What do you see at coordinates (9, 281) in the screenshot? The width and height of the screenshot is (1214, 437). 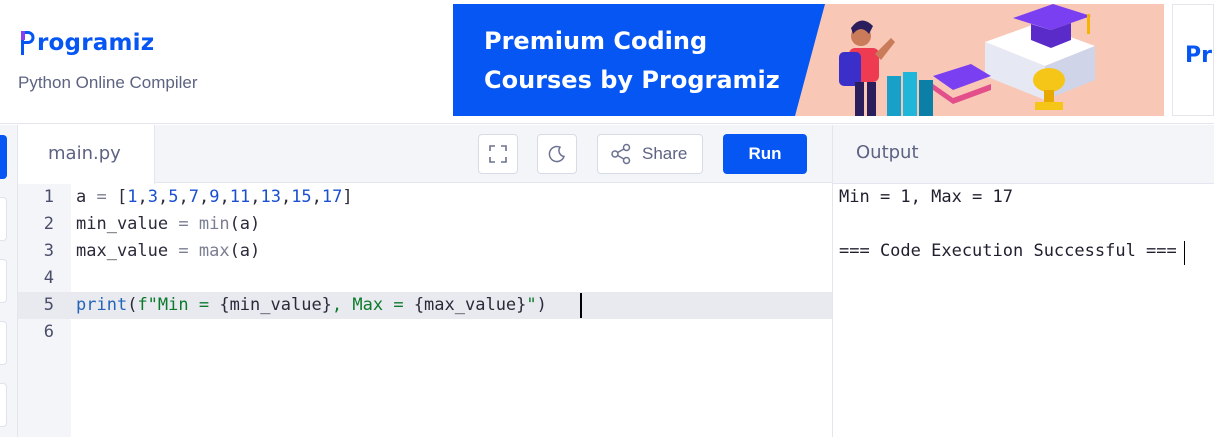 I see `language-sidebar` at bounding box center [9, 281].